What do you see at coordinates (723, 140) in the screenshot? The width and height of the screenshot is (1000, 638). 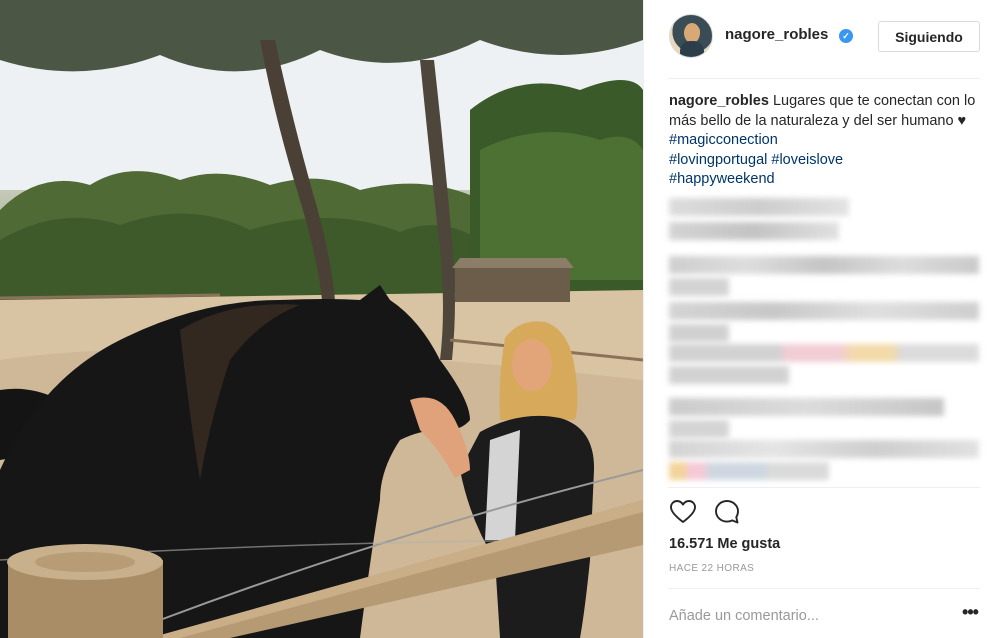 I see `hashtag-link: #magicconection` at bounding box center [723, 140].